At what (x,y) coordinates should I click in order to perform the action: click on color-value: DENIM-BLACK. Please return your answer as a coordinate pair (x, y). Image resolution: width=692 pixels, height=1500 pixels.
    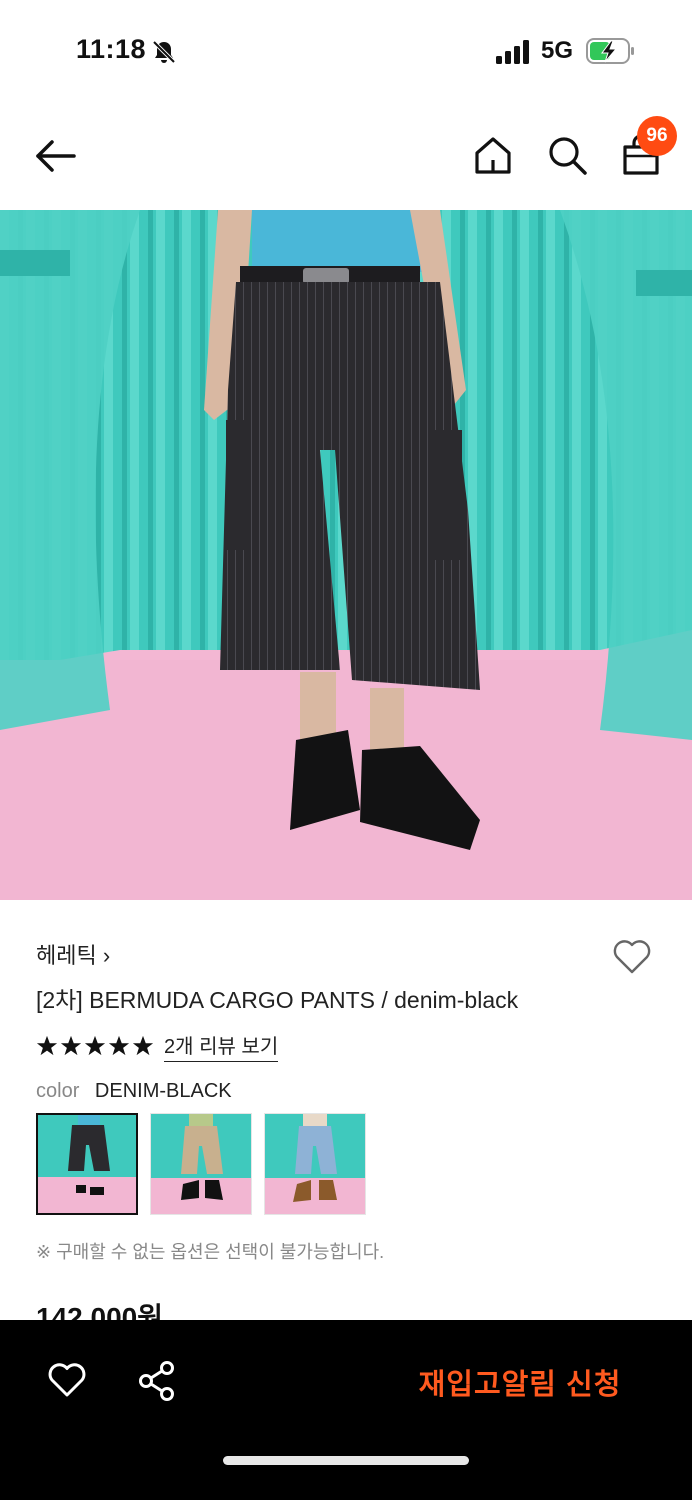
    Looking at the image, I should click on (163, 1091).